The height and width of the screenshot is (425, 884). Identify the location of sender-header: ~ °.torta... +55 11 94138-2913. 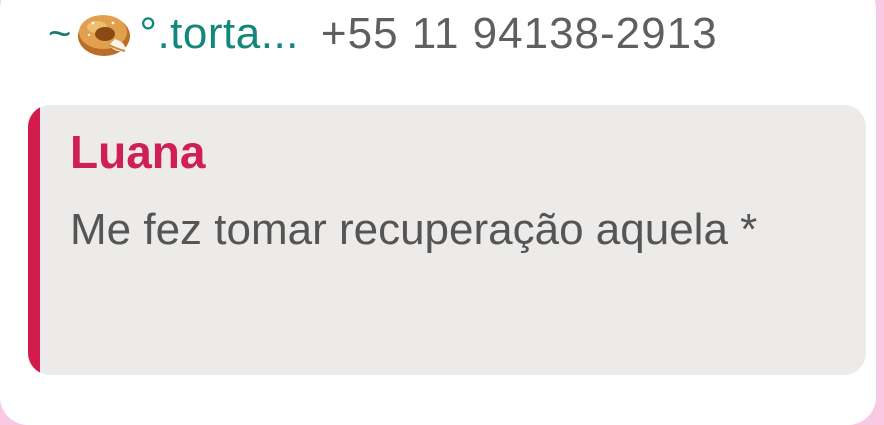
(383, 34).